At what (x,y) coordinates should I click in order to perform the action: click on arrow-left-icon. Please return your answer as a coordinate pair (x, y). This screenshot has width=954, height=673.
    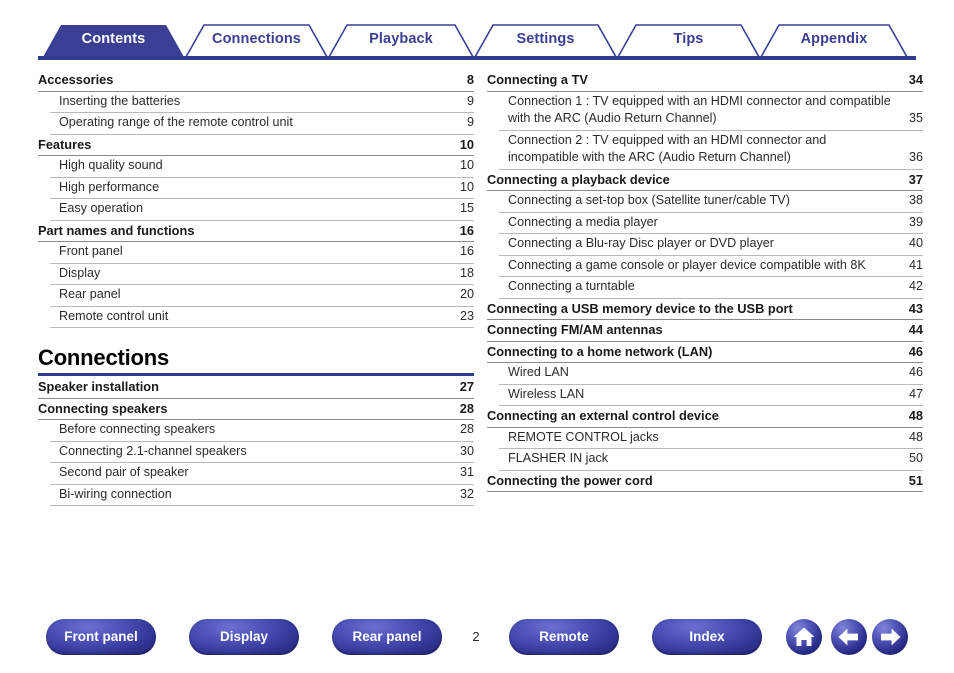
    Looking at the image, I should click on (849, 637).